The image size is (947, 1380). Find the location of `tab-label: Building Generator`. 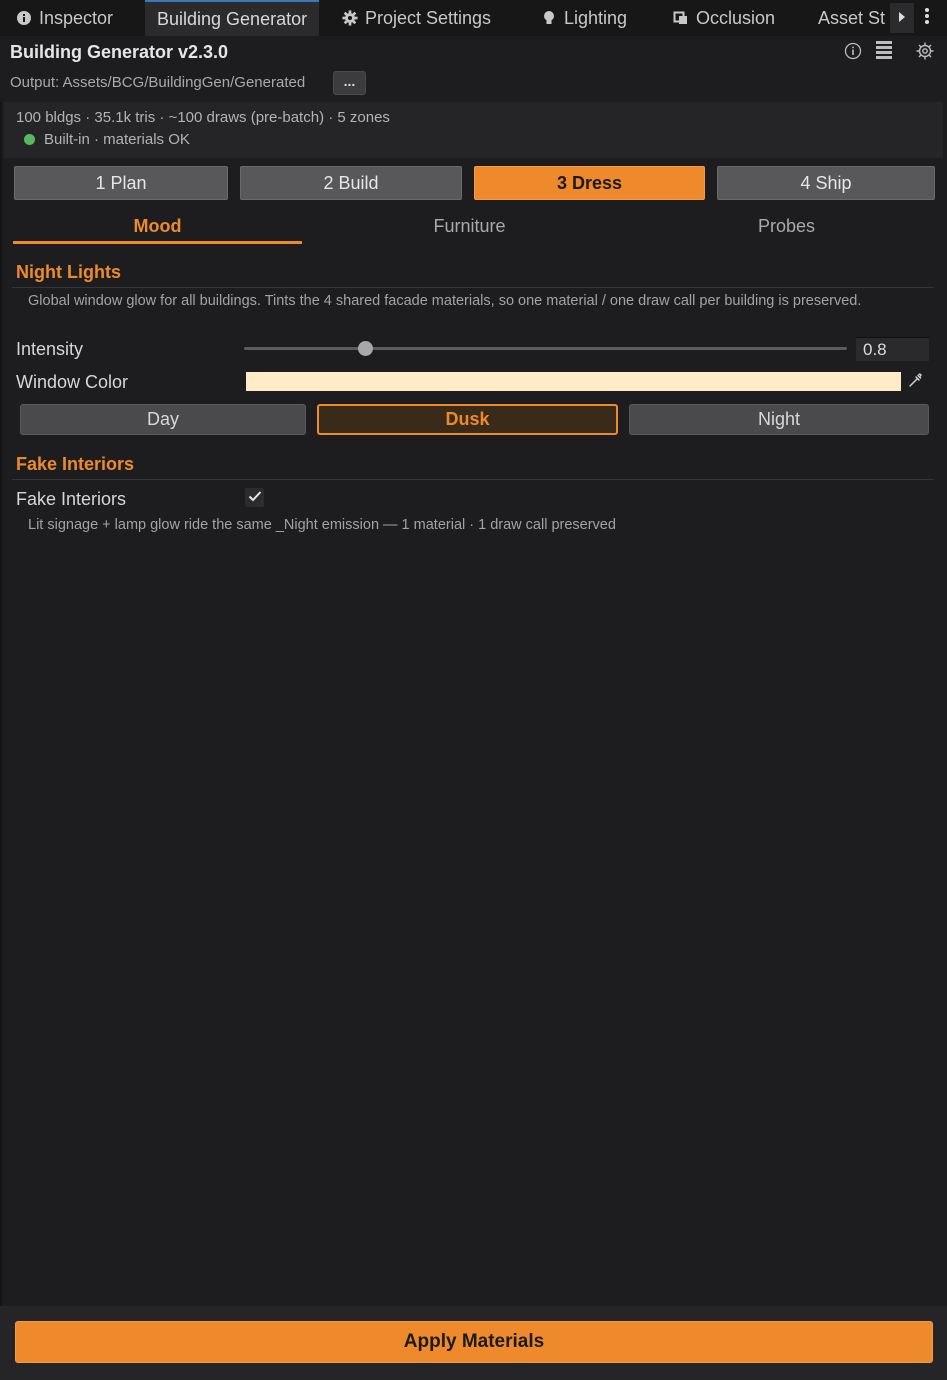

tab-label: Building Generator is located at coordinates (232, 18).